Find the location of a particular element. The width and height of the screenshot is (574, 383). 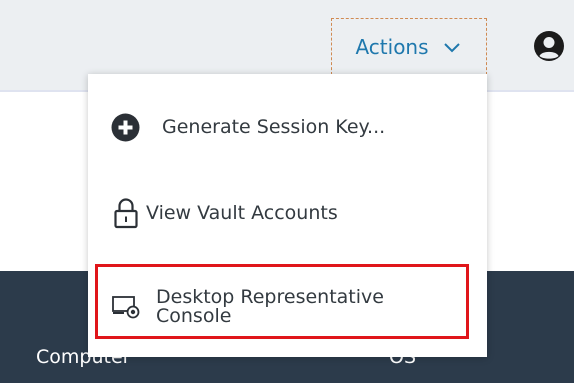

menu-item-view-vault-accounts: View Vault Accounts is located at coordinates (287, 213).